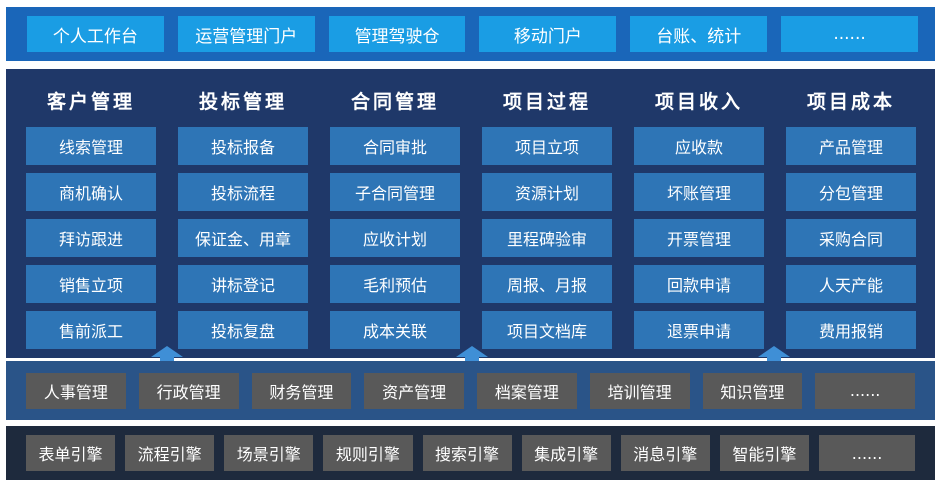 The width and height of the screenshot is (940, 485). What do you see at coordinates (394, 101) in the screenshot?
I see `module-title: 合同管理` at bounding box center [394, 101].